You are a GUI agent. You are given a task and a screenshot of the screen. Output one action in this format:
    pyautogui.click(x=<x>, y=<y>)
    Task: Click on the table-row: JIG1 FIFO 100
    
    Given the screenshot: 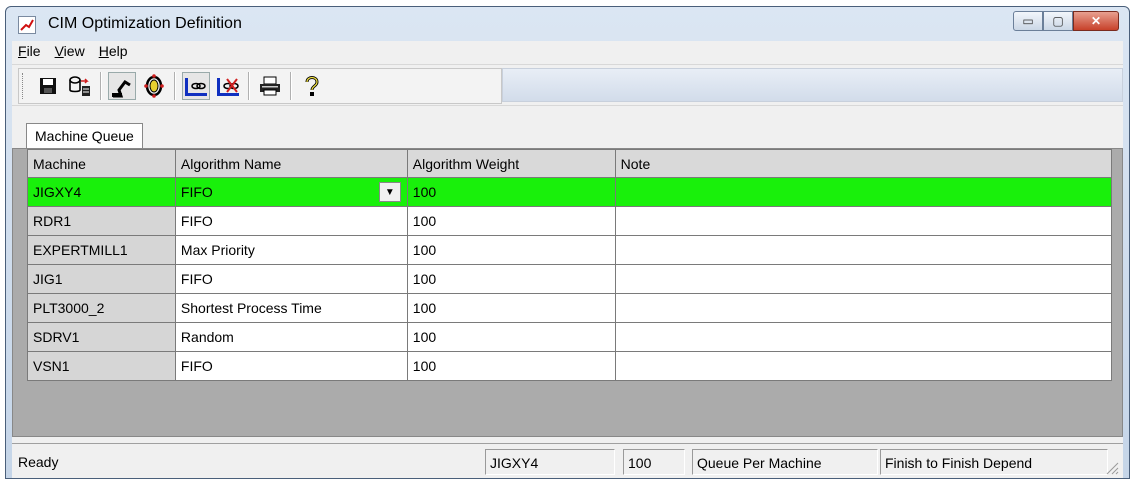 What is the action you would take?
    pyautogui.click(x=570, y=279)
    